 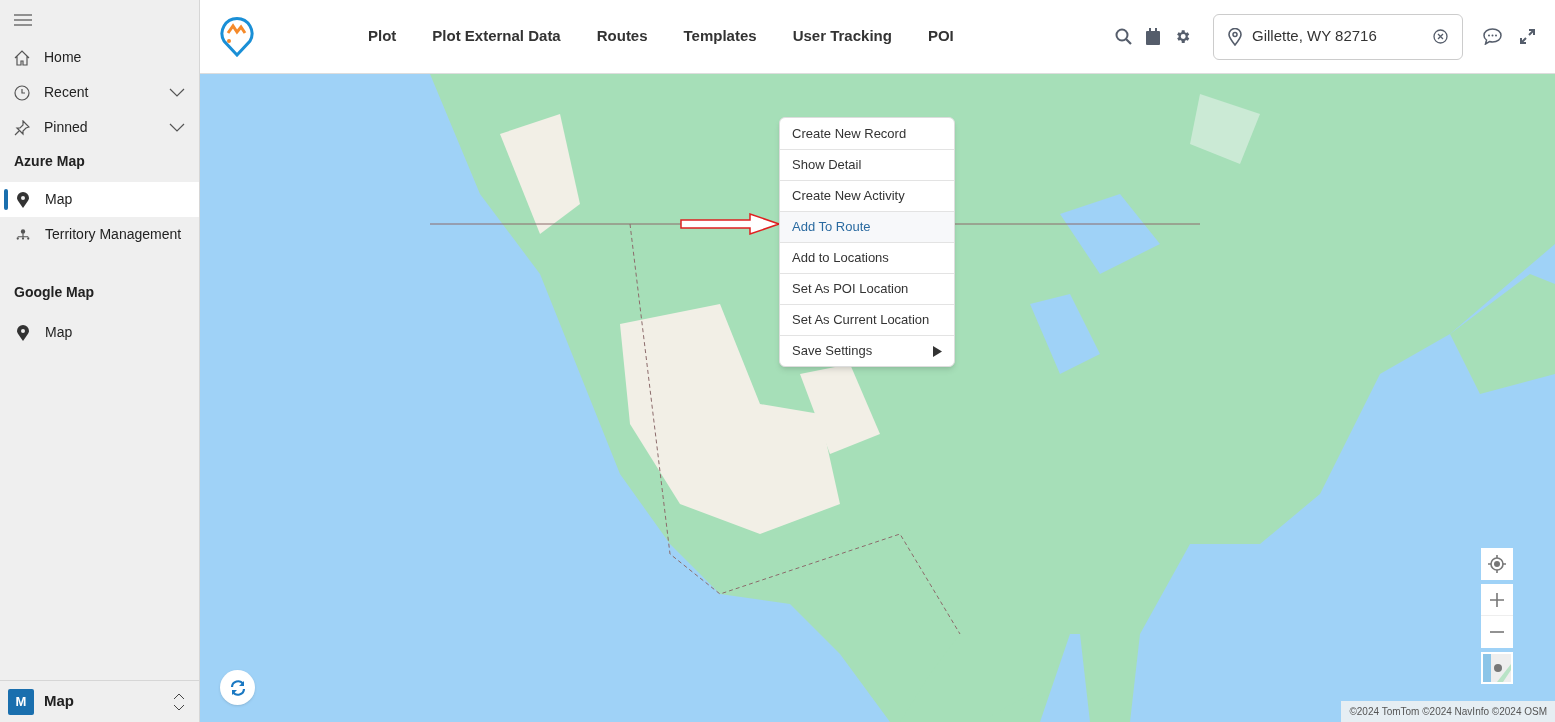 What do you see at coordinates (22, 92) in the screenshot?
I see `clock-icon` at bounding box center [22, 92].